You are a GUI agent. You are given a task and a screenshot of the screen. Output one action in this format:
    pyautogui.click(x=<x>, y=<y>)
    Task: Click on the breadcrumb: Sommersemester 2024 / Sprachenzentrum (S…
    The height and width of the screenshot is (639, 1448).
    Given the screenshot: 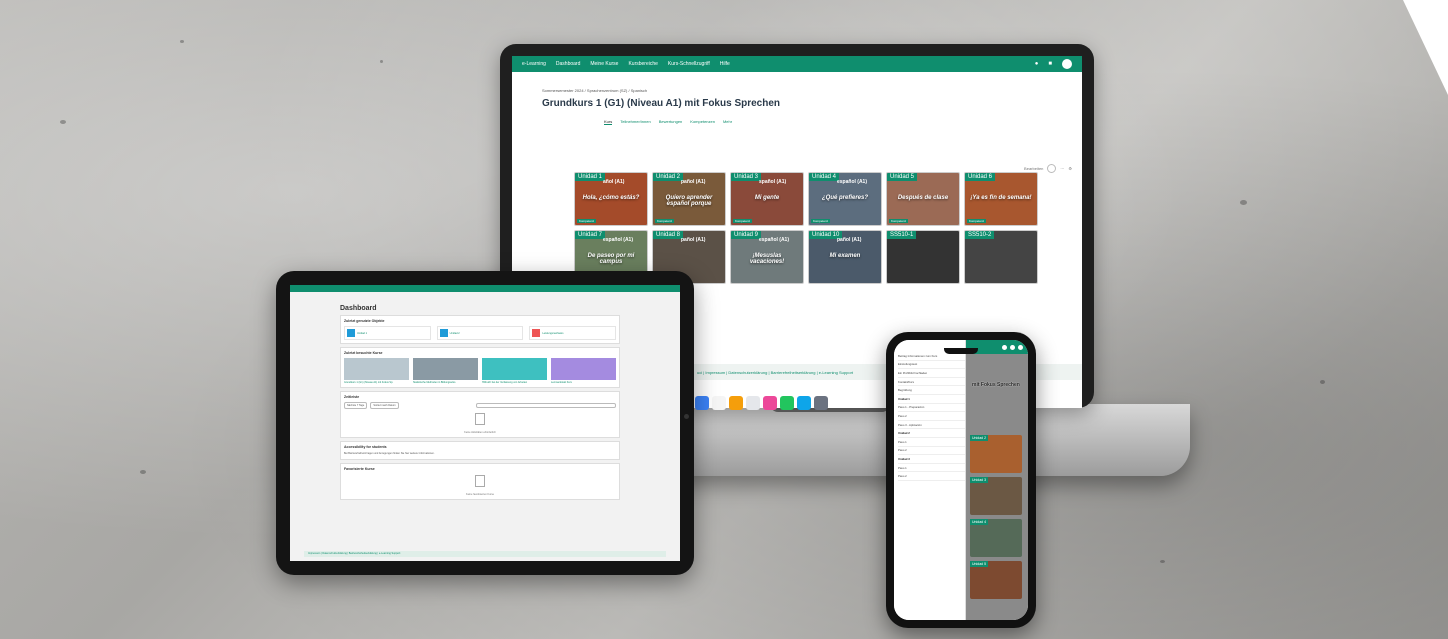 What is the action you would take?
    pyautogui.click(x=812, y=90)
    